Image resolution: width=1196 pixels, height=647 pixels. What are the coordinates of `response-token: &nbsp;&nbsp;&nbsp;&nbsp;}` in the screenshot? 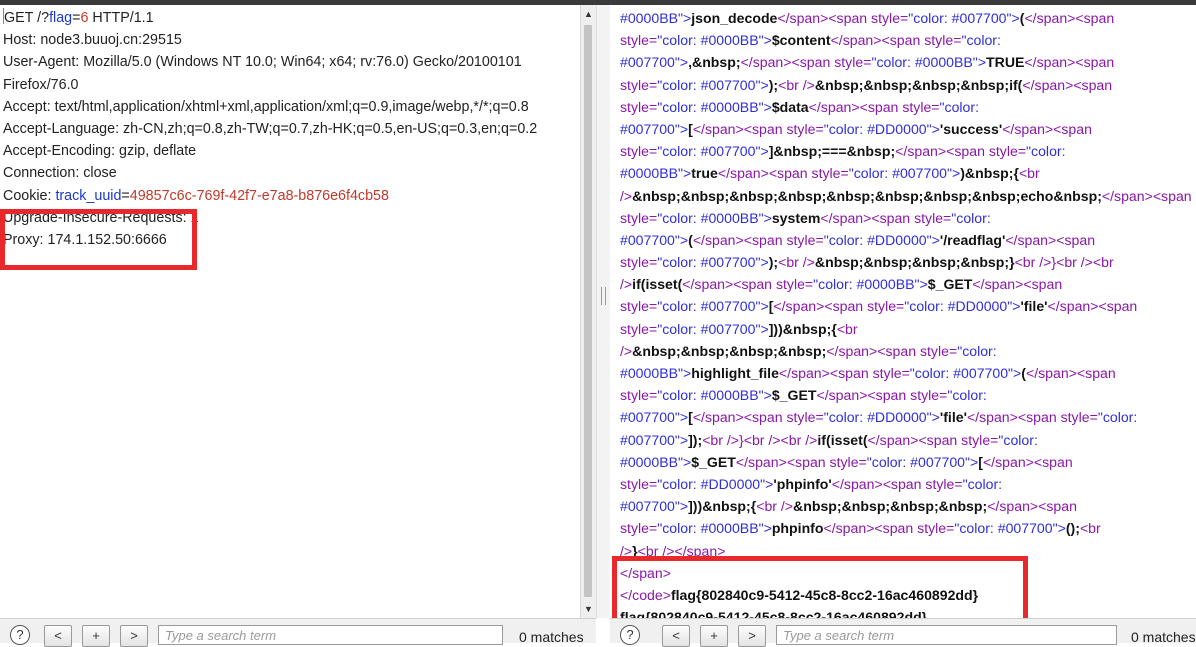 It's located at (914, 262).